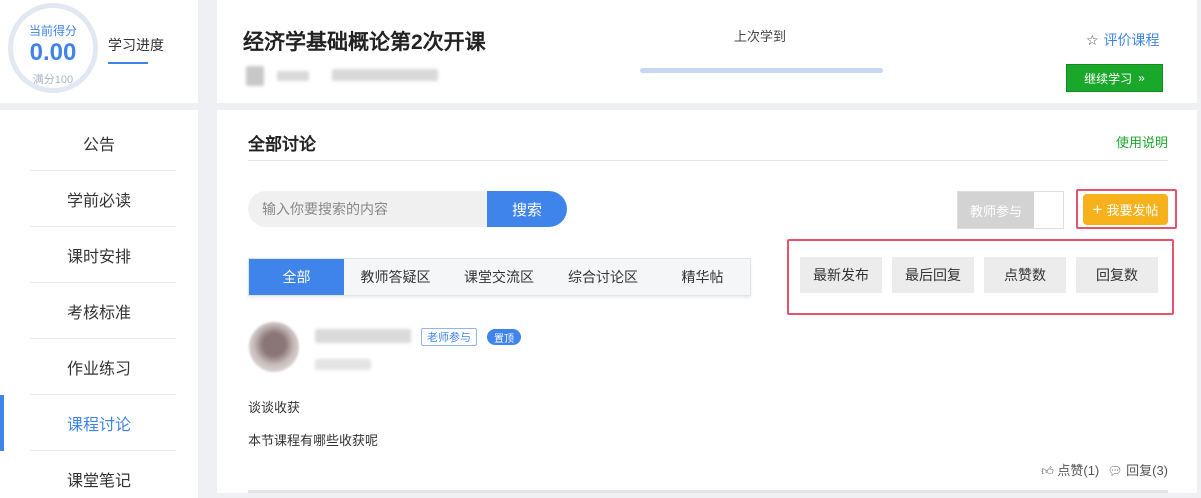  What do you see at coordinates (293, 76) in the screenshot?
I see `blurred-teacher-name` at bounding box center [293, 76].